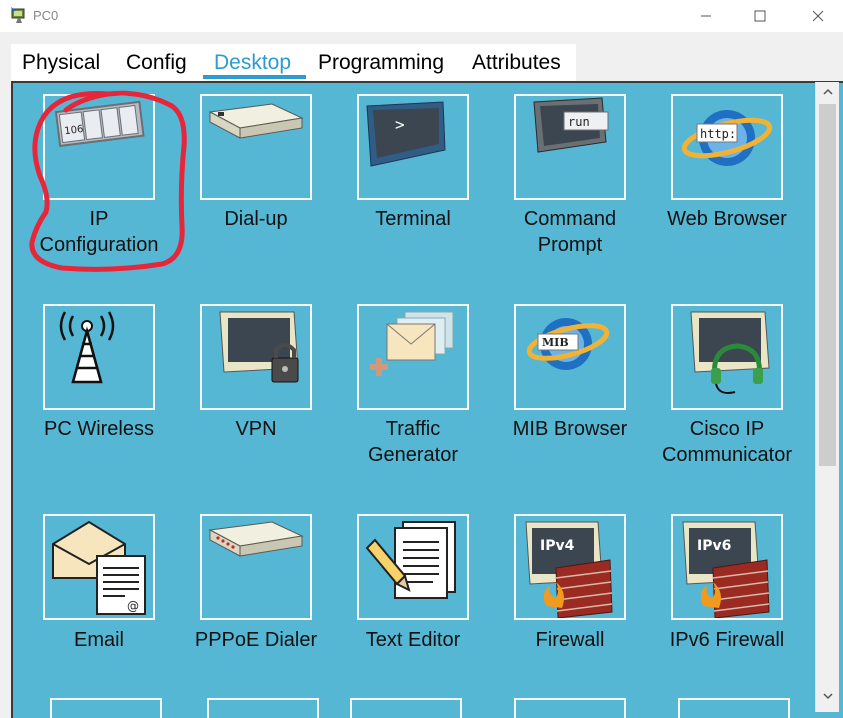  I want to click on web-browser-icon: http:, so click(727, 138).